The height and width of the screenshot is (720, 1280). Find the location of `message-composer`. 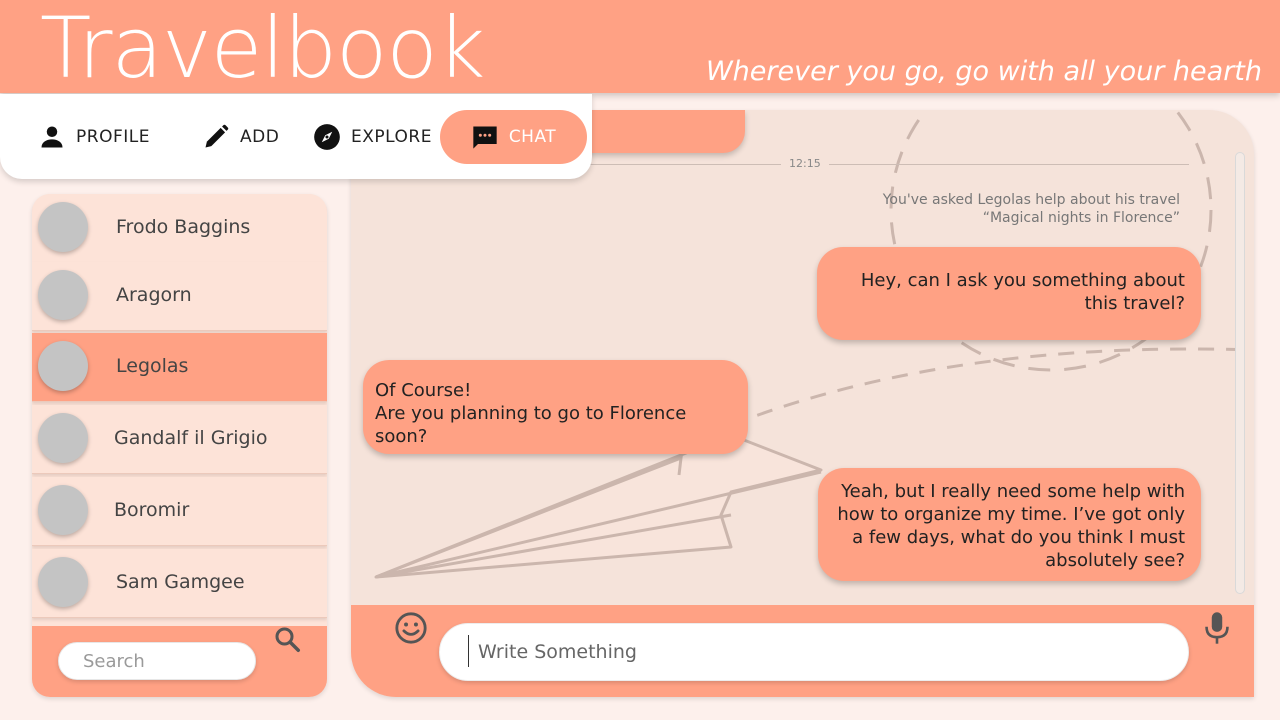

message-composer is located at coordinates (802, 651).